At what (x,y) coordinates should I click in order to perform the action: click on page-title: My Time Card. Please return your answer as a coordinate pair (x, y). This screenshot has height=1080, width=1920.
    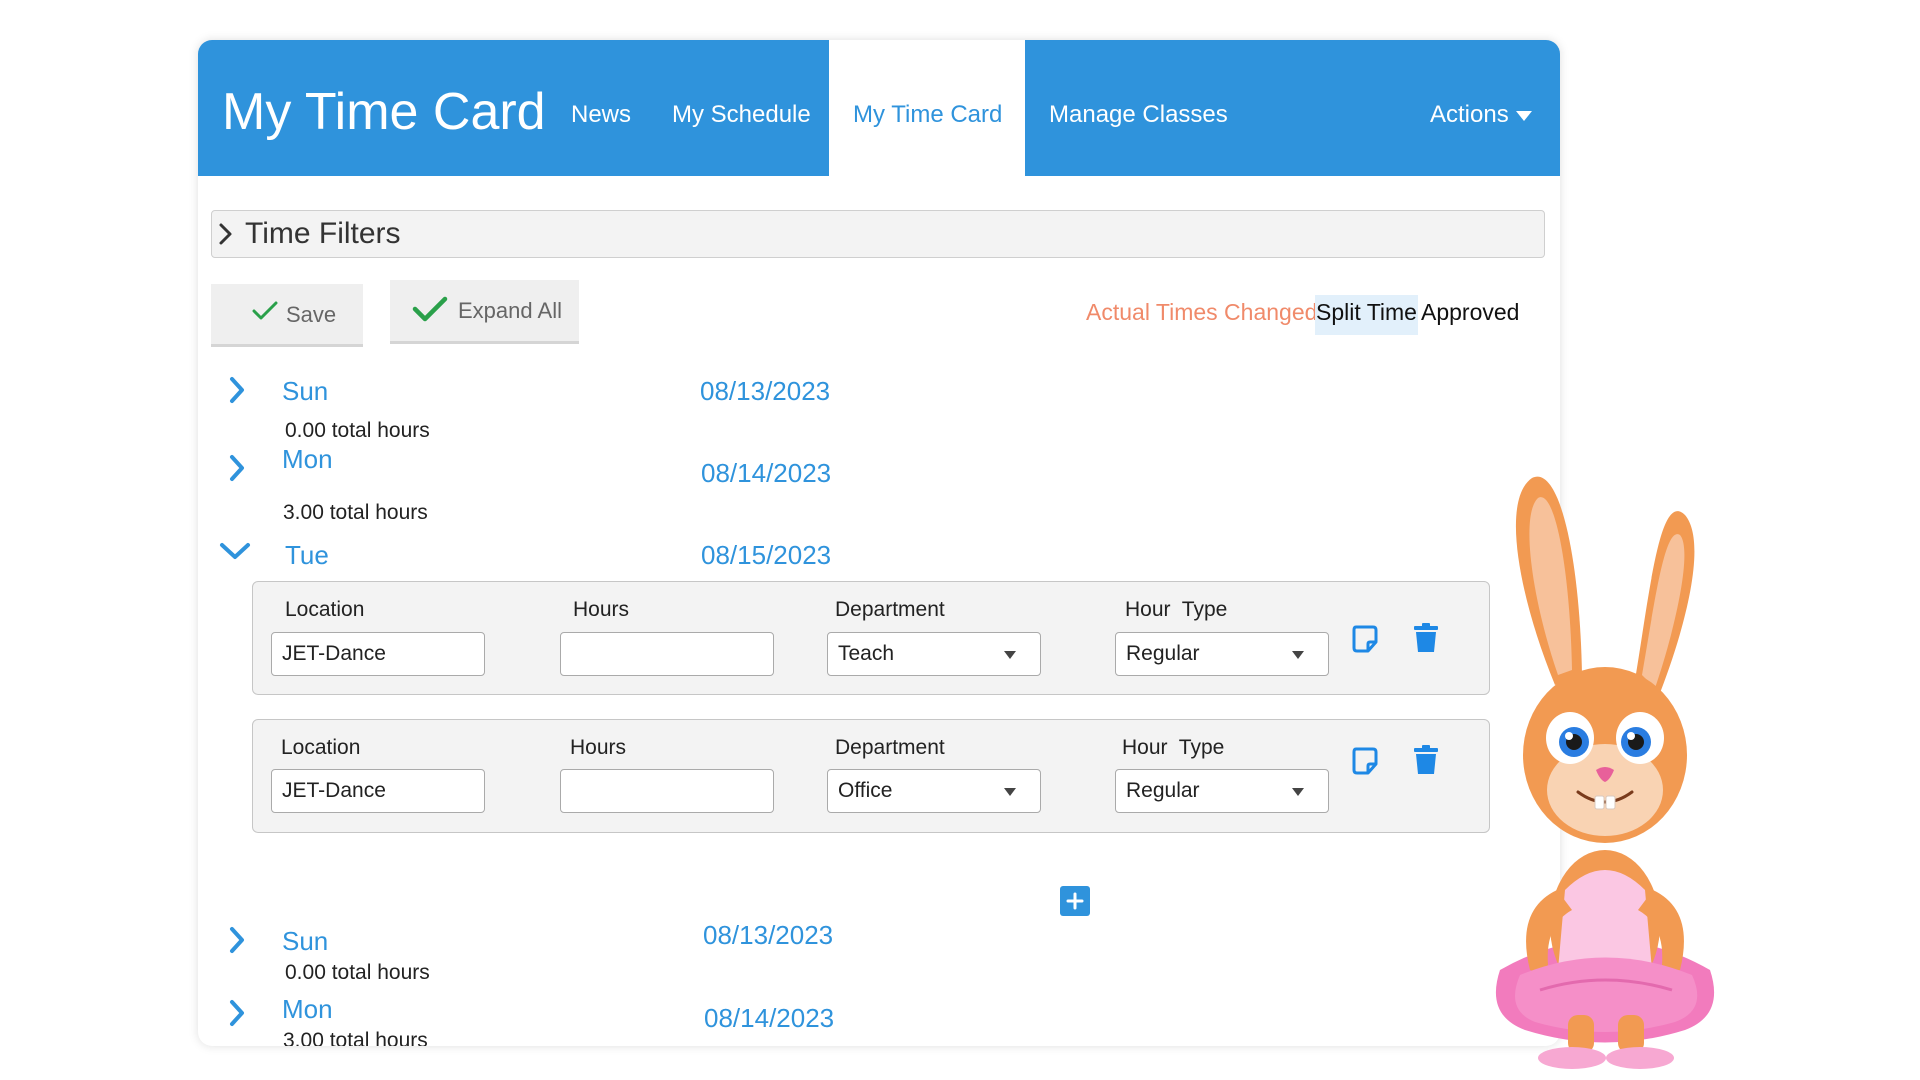
    Looking at the image, I should click on (384, 112).